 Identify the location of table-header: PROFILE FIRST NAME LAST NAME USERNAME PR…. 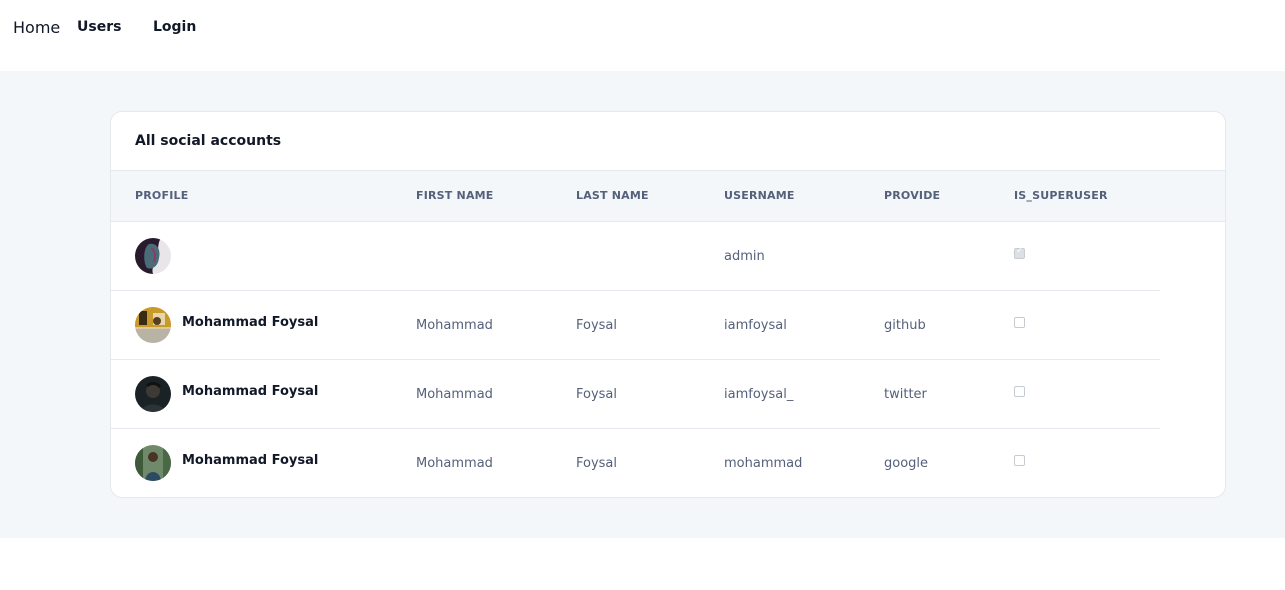
(668, 196).